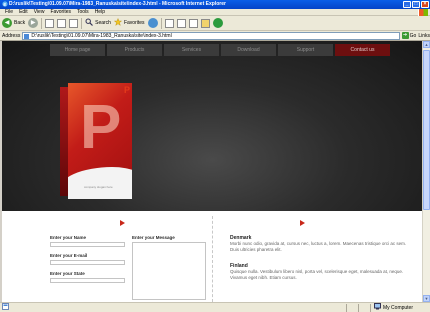 This screenshot has width=430, height=312. Describe the element at coordinates (83, 12) in the screenshot. I see `menu-tools: Tools` at that location.